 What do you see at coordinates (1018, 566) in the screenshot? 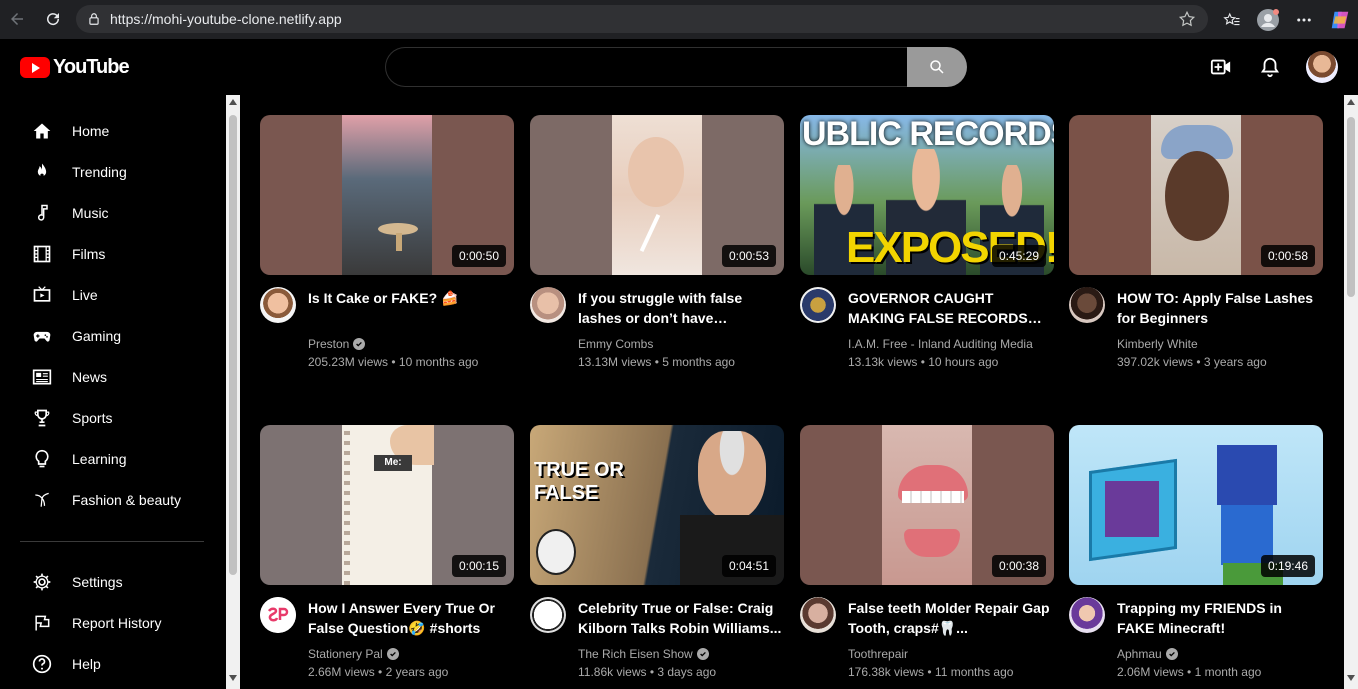
I see `video-duration: 0:00:38` at bounding box center [1018, 566].